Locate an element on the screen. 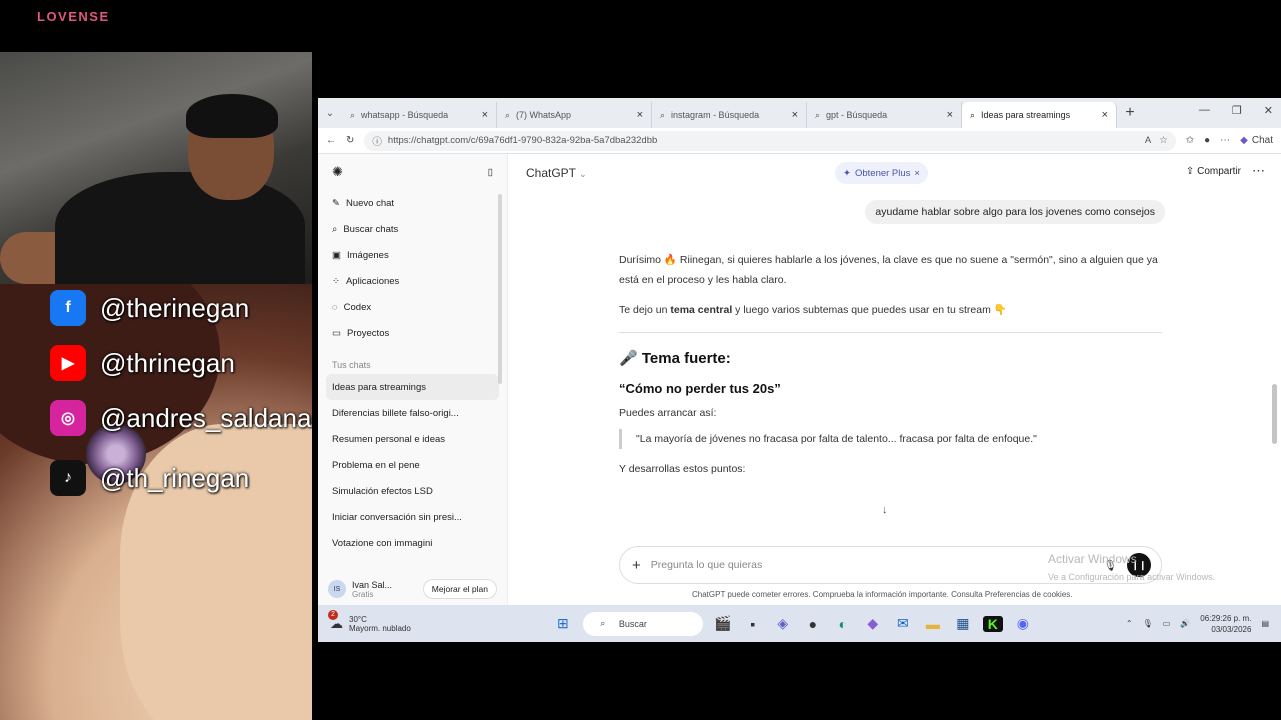 Image resolution: width=1281 pixels, height=720 pixels. profile-icon: ● is located at coordinates (1207, 140).